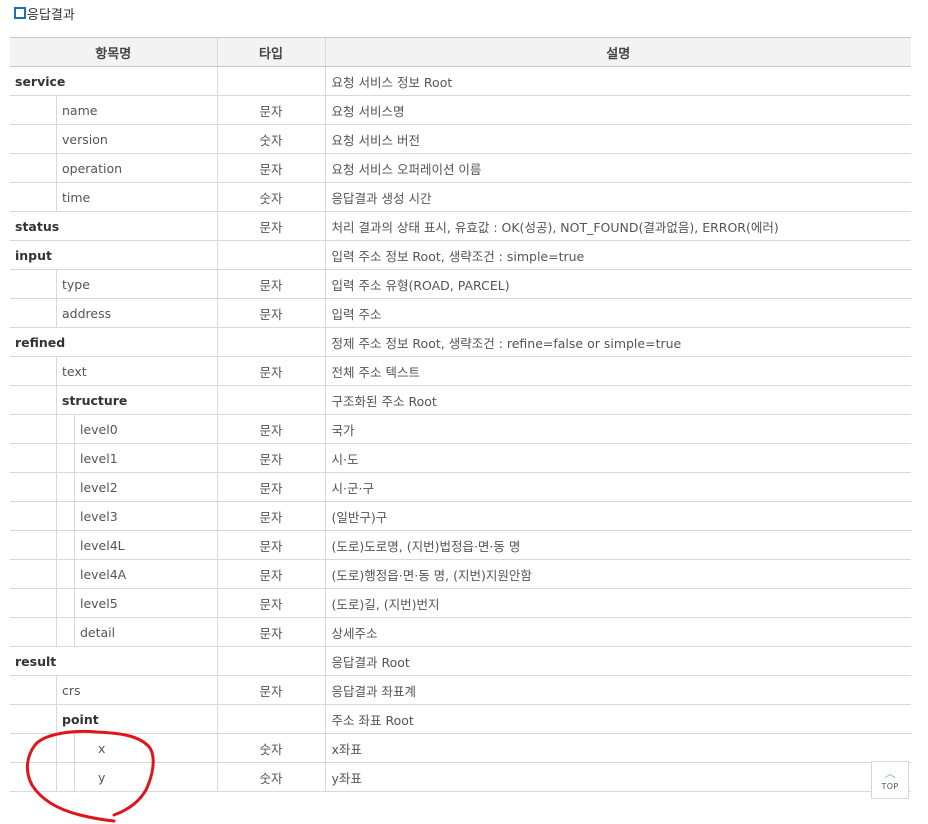 The width and height of the screenshot is (928, 824). What do you see at coordinates (113, 139) in the screenshot?
I see `field-name-cell: version` at bounding box center [113, 139].